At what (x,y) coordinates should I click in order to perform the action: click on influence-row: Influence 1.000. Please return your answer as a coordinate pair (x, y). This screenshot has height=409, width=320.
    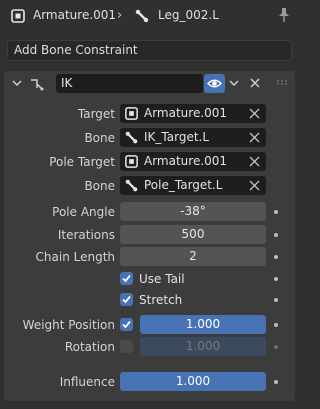
    Looking at the image, I should click on (149, 382).